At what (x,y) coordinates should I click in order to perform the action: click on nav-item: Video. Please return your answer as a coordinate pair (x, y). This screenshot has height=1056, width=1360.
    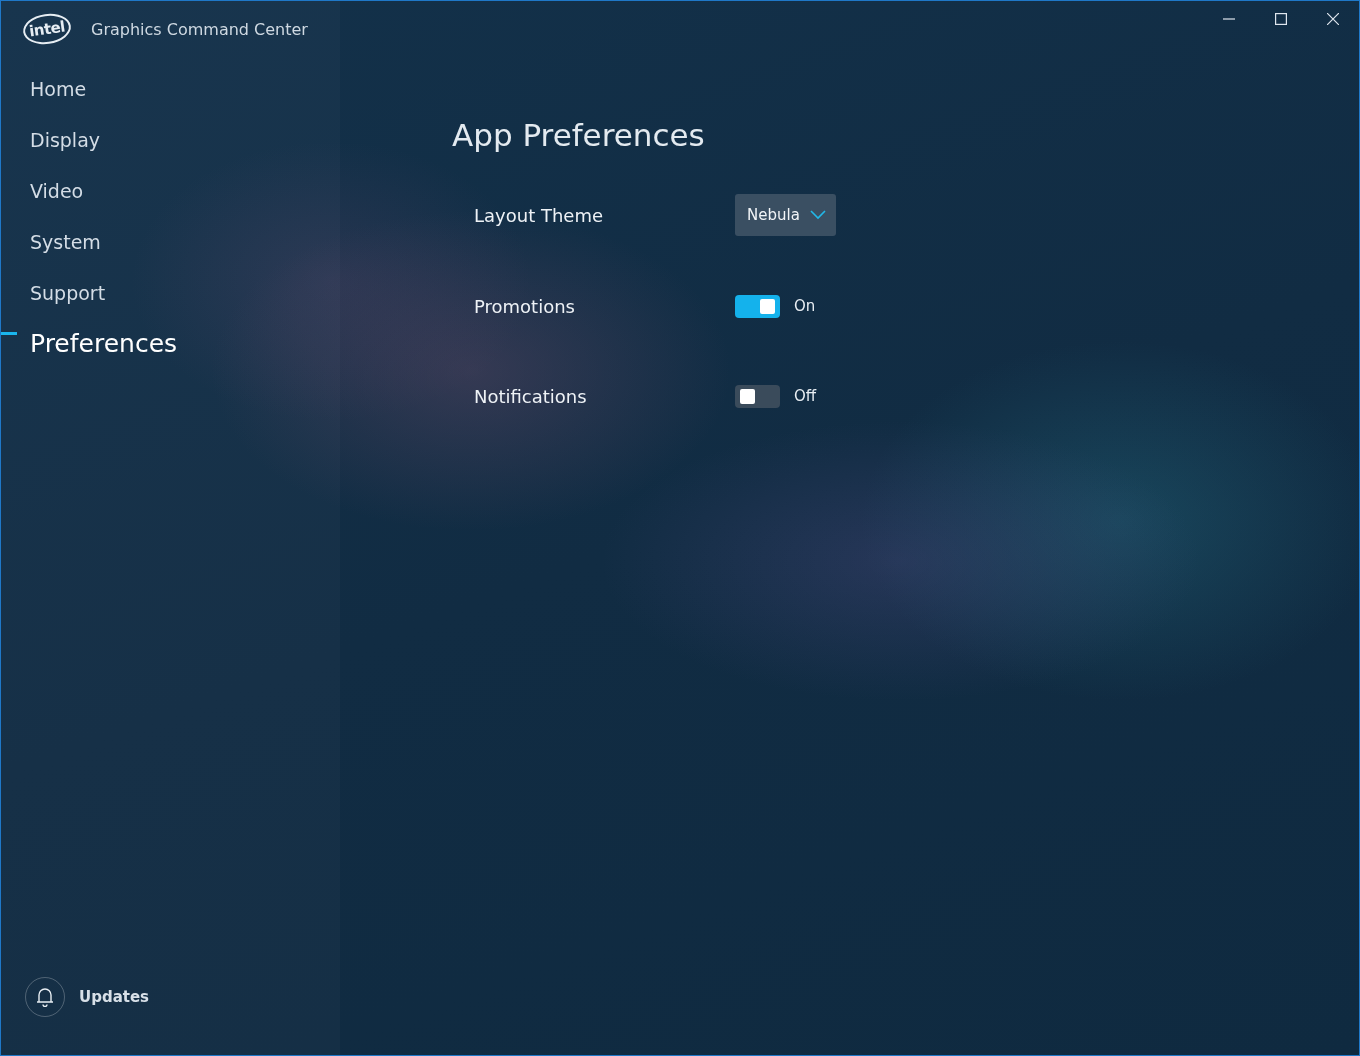
    Looking at the image, I should click on (45, 190).